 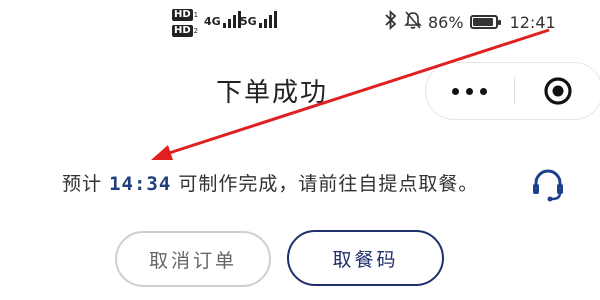 What do you see at coordinates (193, 259) in the screenshot?
I see `cancel-order-button: 取消订单` at bounding box center [193, 259].